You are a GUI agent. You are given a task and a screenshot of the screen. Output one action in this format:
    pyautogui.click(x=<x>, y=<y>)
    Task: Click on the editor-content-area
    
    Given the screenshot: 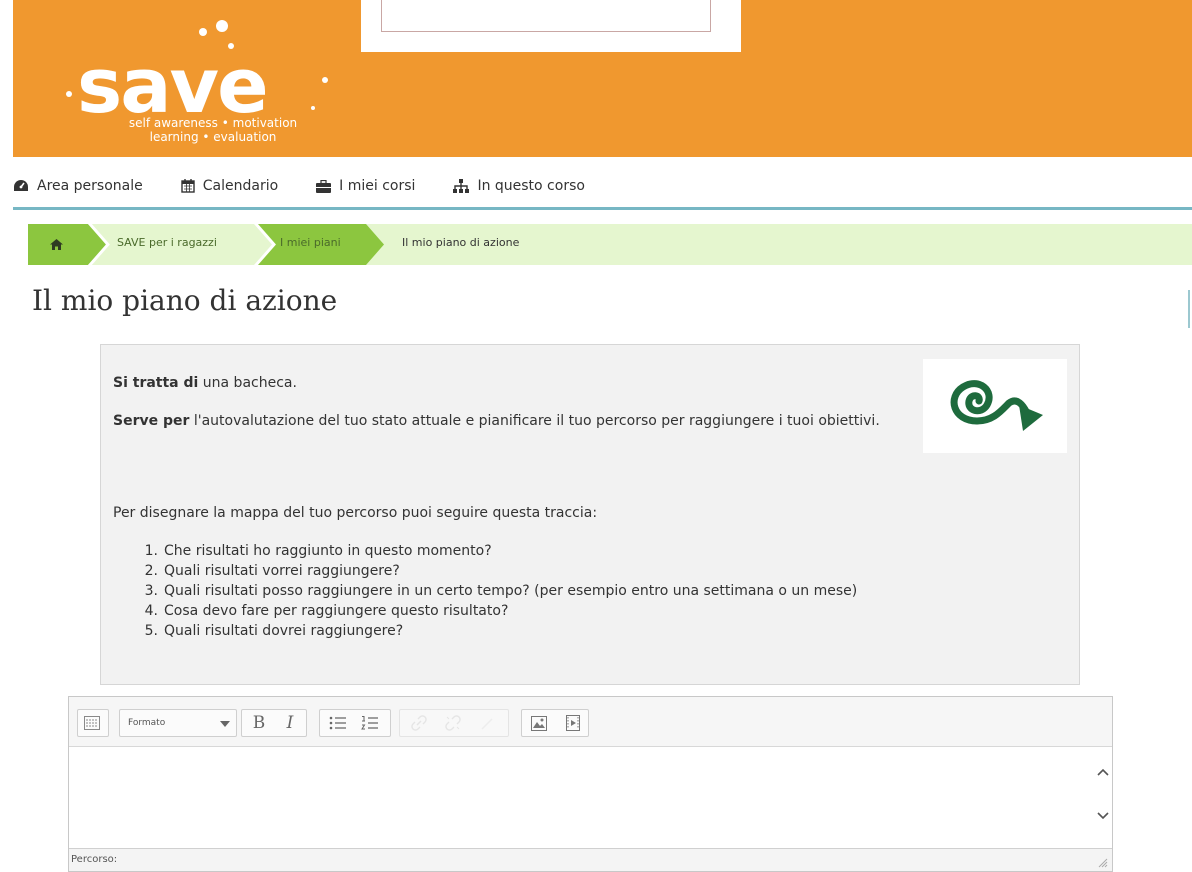 What is the action you would take?
    pyautogui.click(x=590, y=798)
    